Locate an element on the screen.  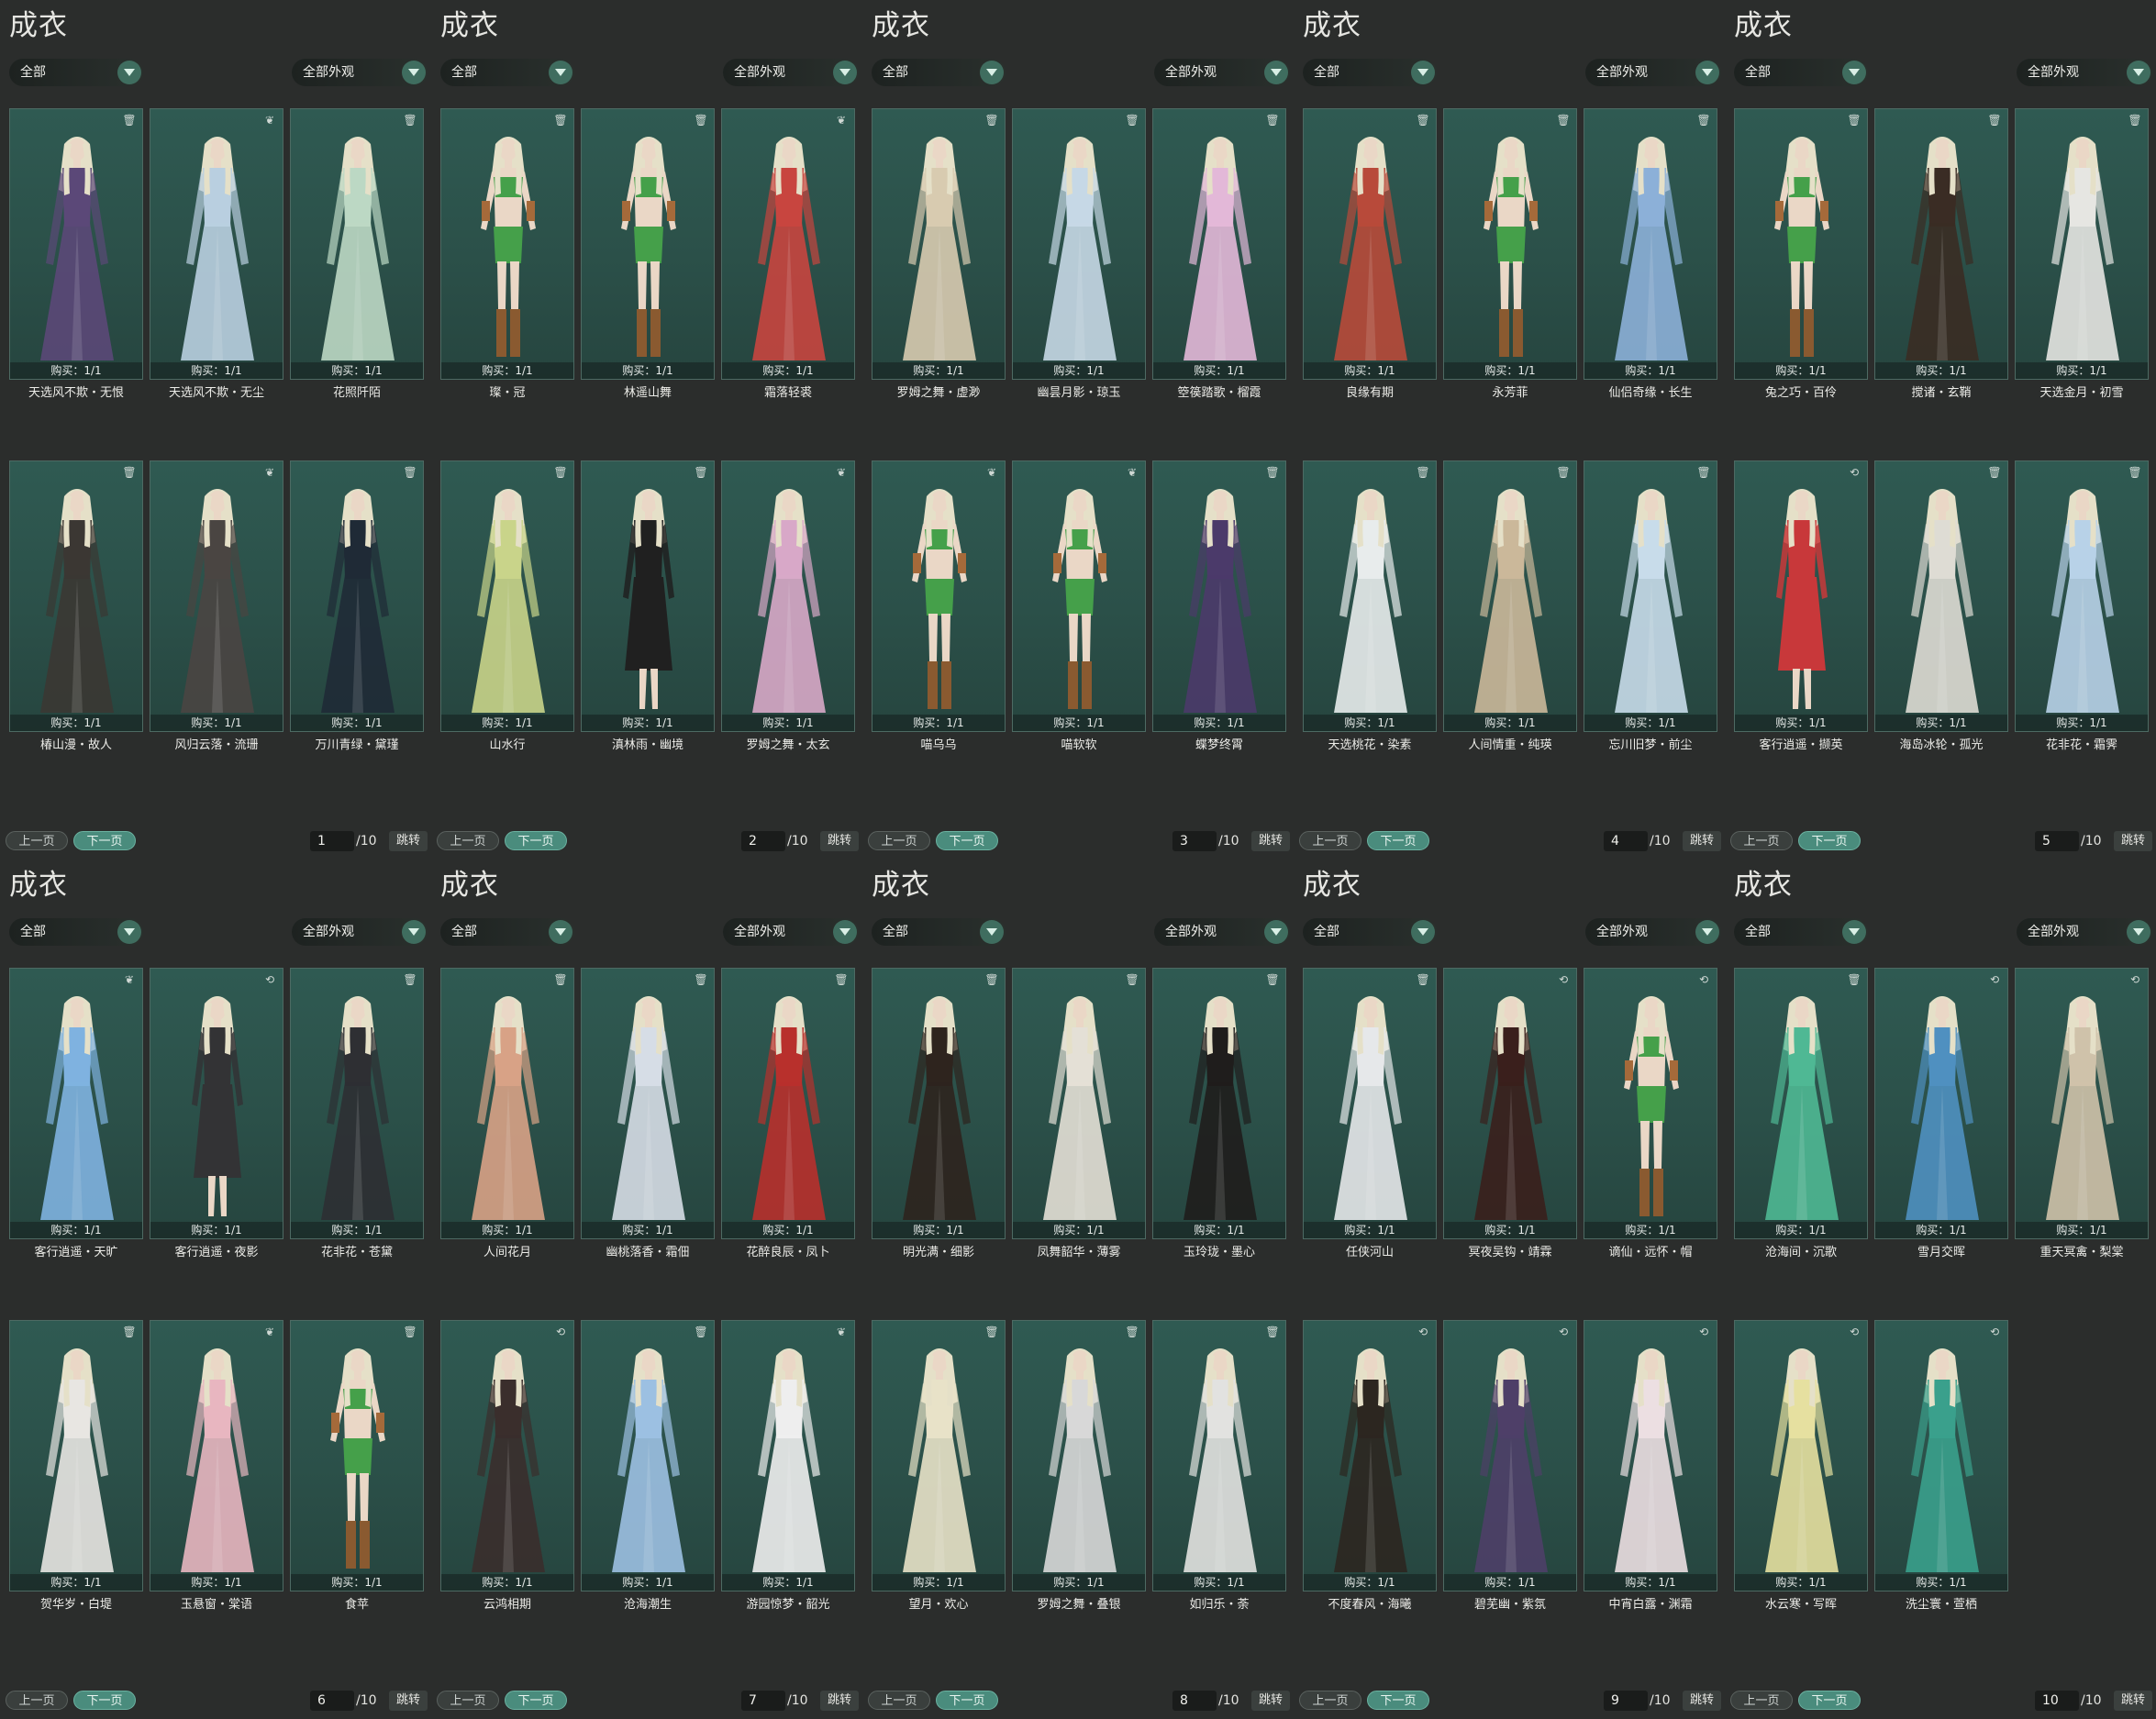
page-number-input: 2 is located at coordinates (763, 841).